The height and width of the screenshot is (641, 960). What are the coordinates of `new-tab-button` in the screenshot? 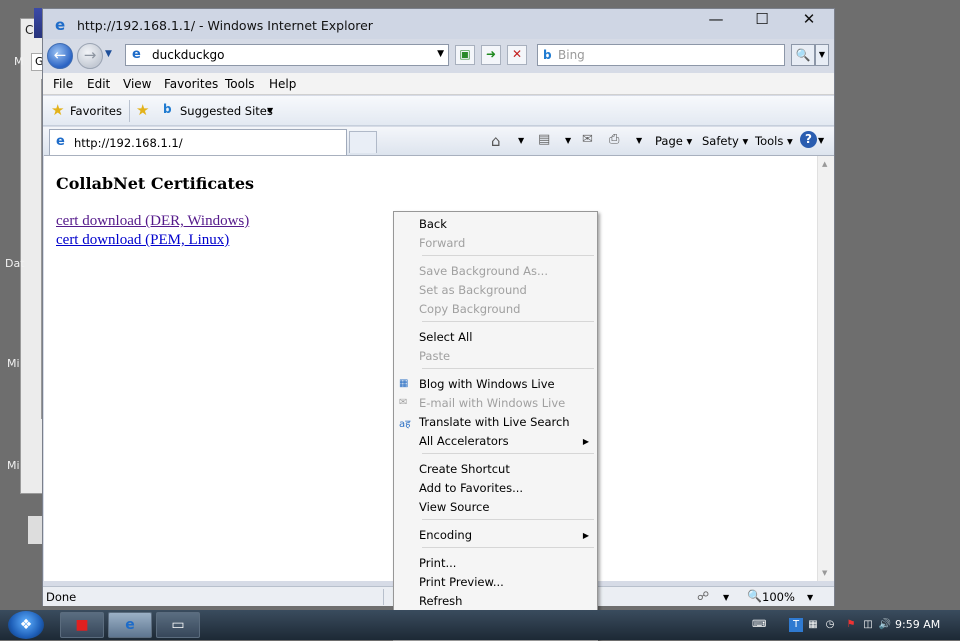 It's located at (363, 142).